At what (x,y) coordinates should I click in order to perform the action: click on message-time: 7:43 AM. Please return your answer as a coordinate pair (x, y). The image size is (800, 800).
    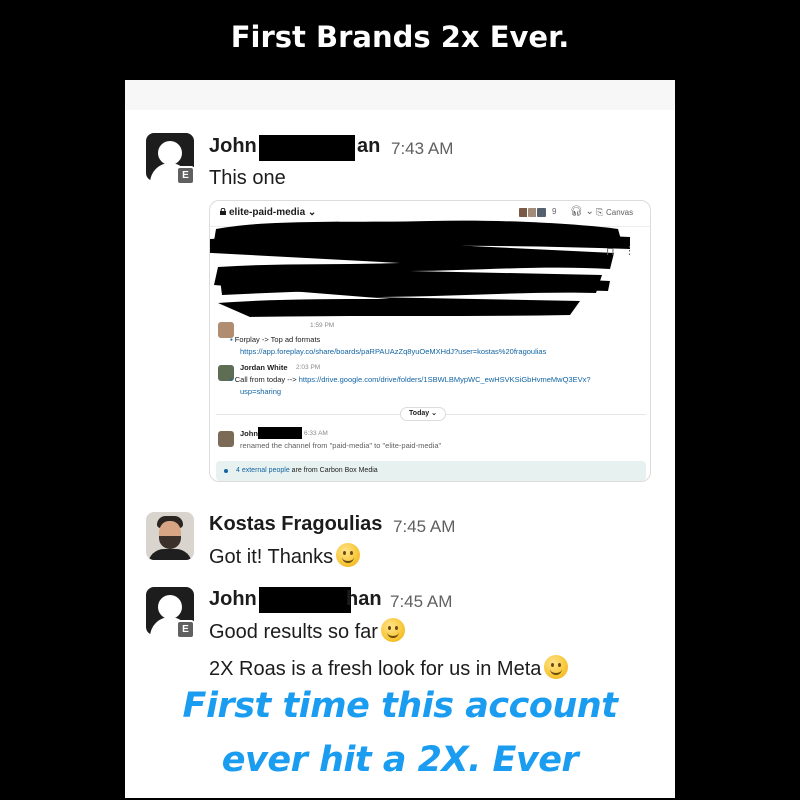
    Looking at the image, I should click on (422, 149).